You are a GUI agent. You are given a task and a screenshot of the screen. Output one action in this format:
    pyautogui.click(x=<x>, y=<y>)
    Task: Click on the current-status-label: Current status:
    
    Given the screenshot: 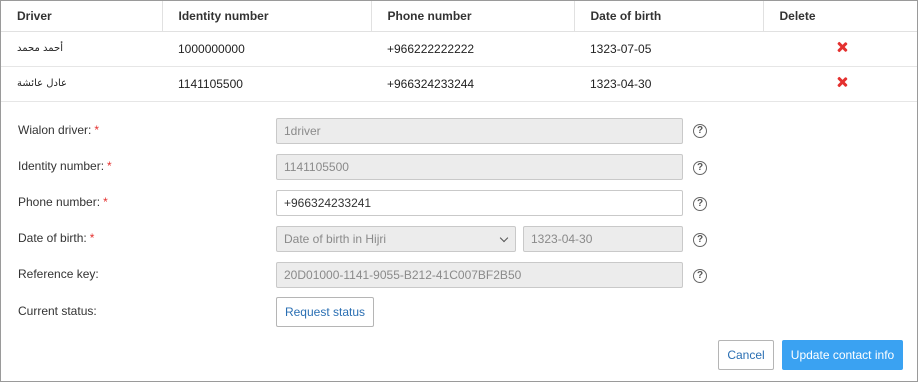 What is the action you would take?
    pyautogui.click(x=57, y=311)
    